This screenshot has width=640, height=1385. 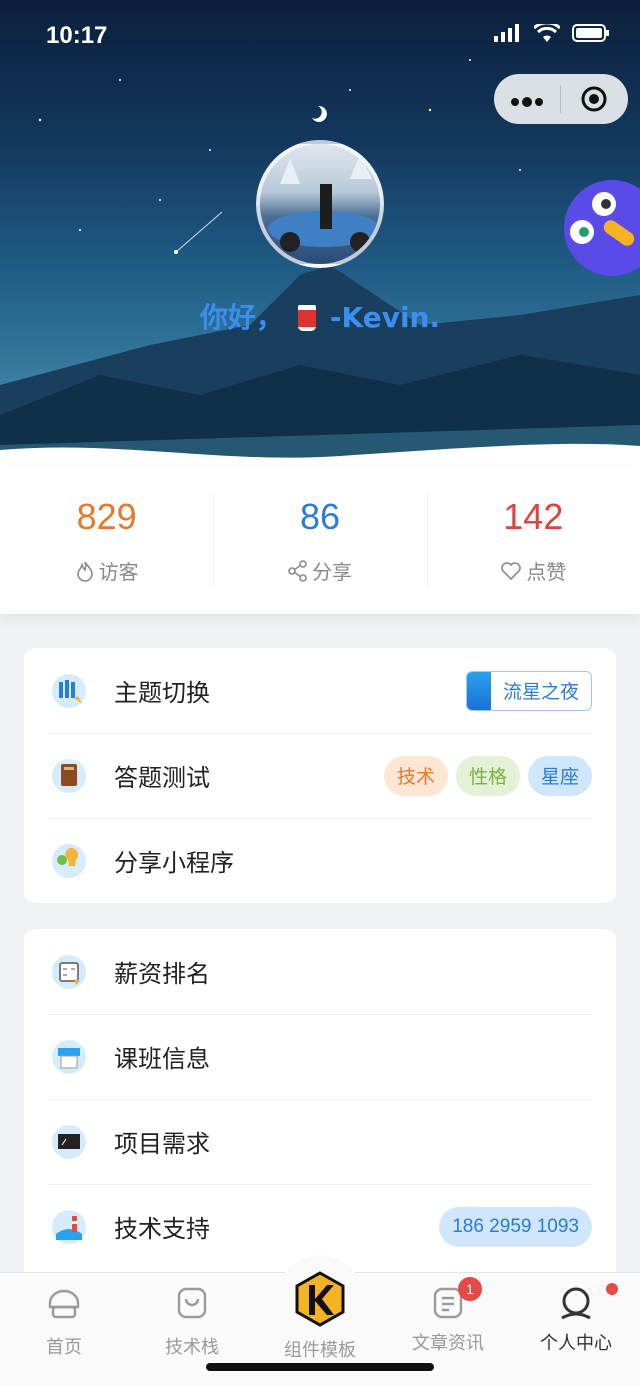 I want to click on more-dots-icon, so click(x=527, y=102).